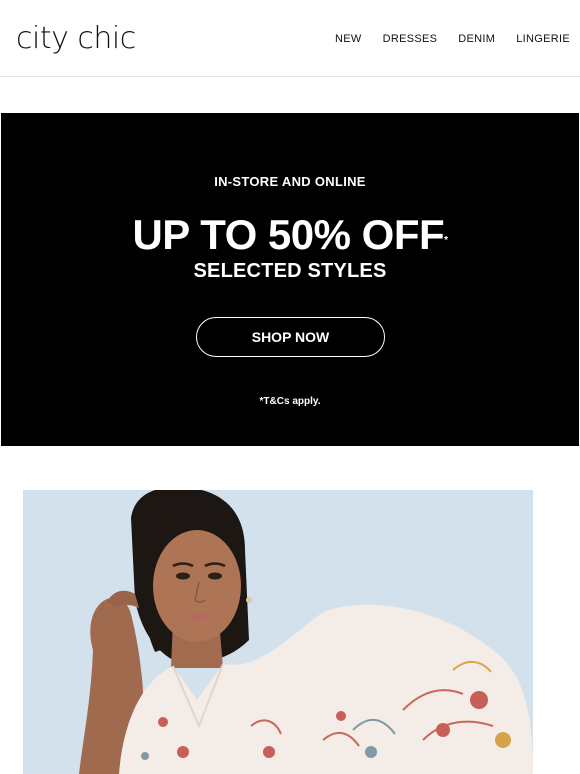  Describe the element at coordinates (446, 240) in the screenshot. I see `promo-headline-mark: *` at that location.